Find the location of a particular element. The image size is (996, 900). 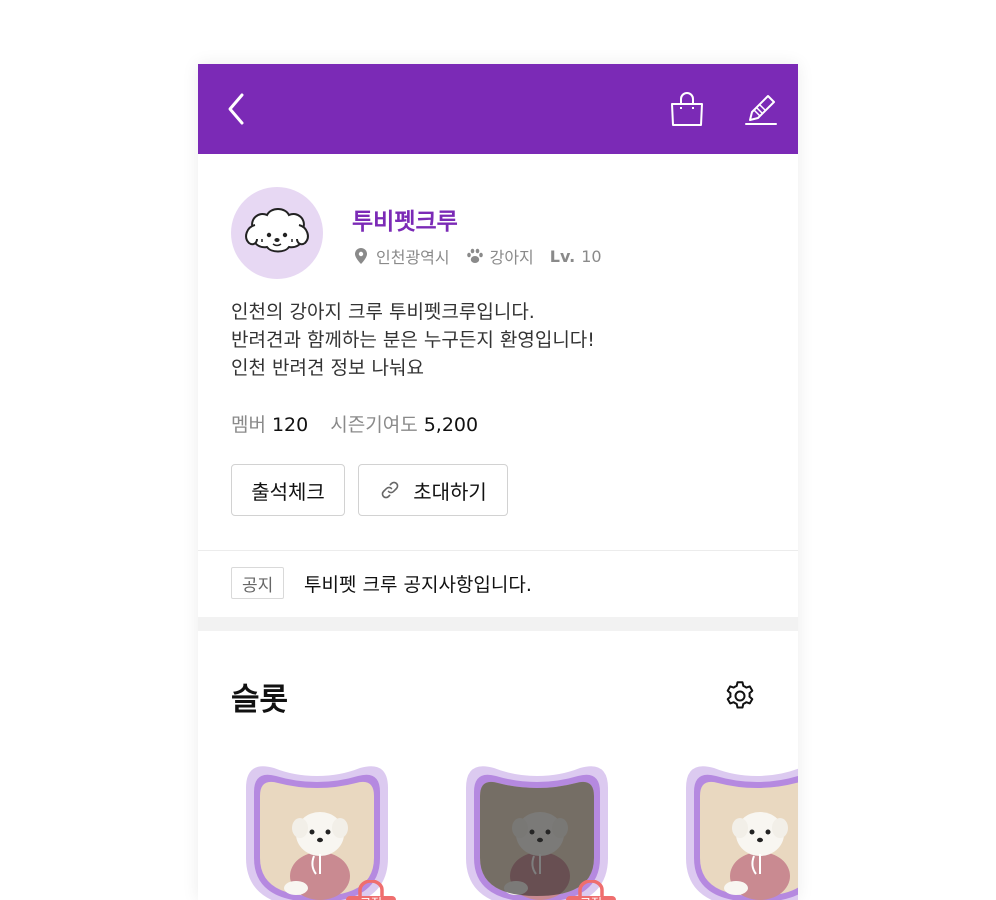

chevron-left-icon is located at coordinates (236, 109).